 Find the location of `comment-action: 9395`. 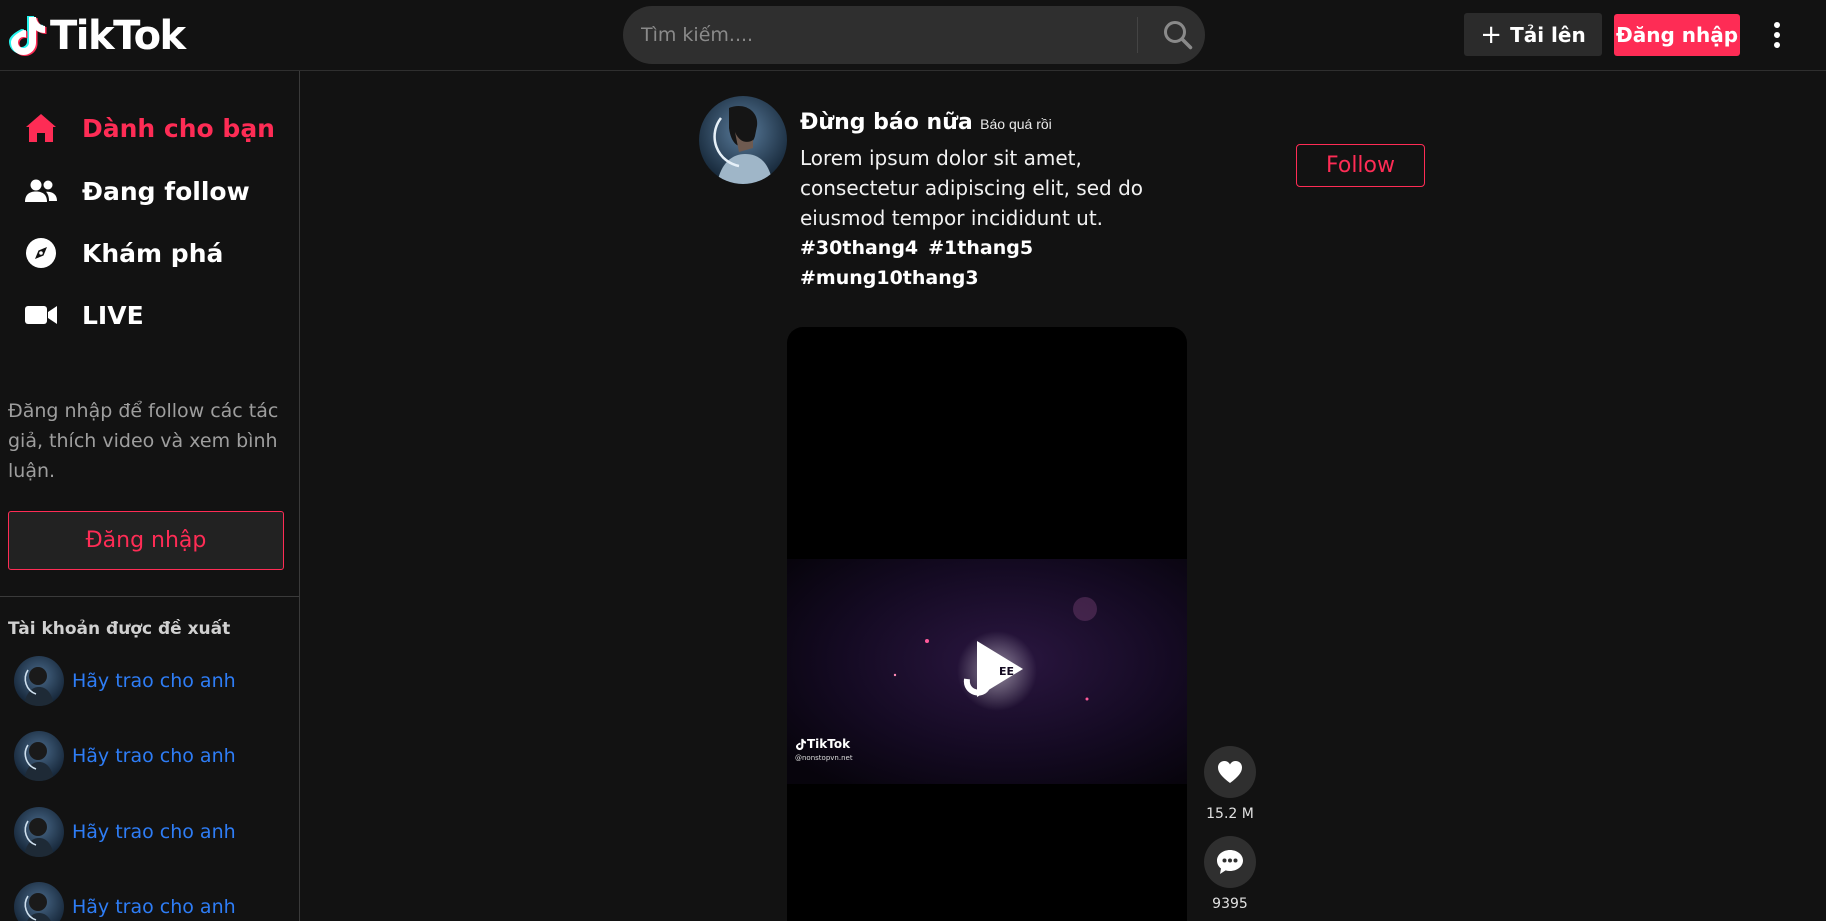

comment-action: 9395 is located at coordinates (1230, 874).